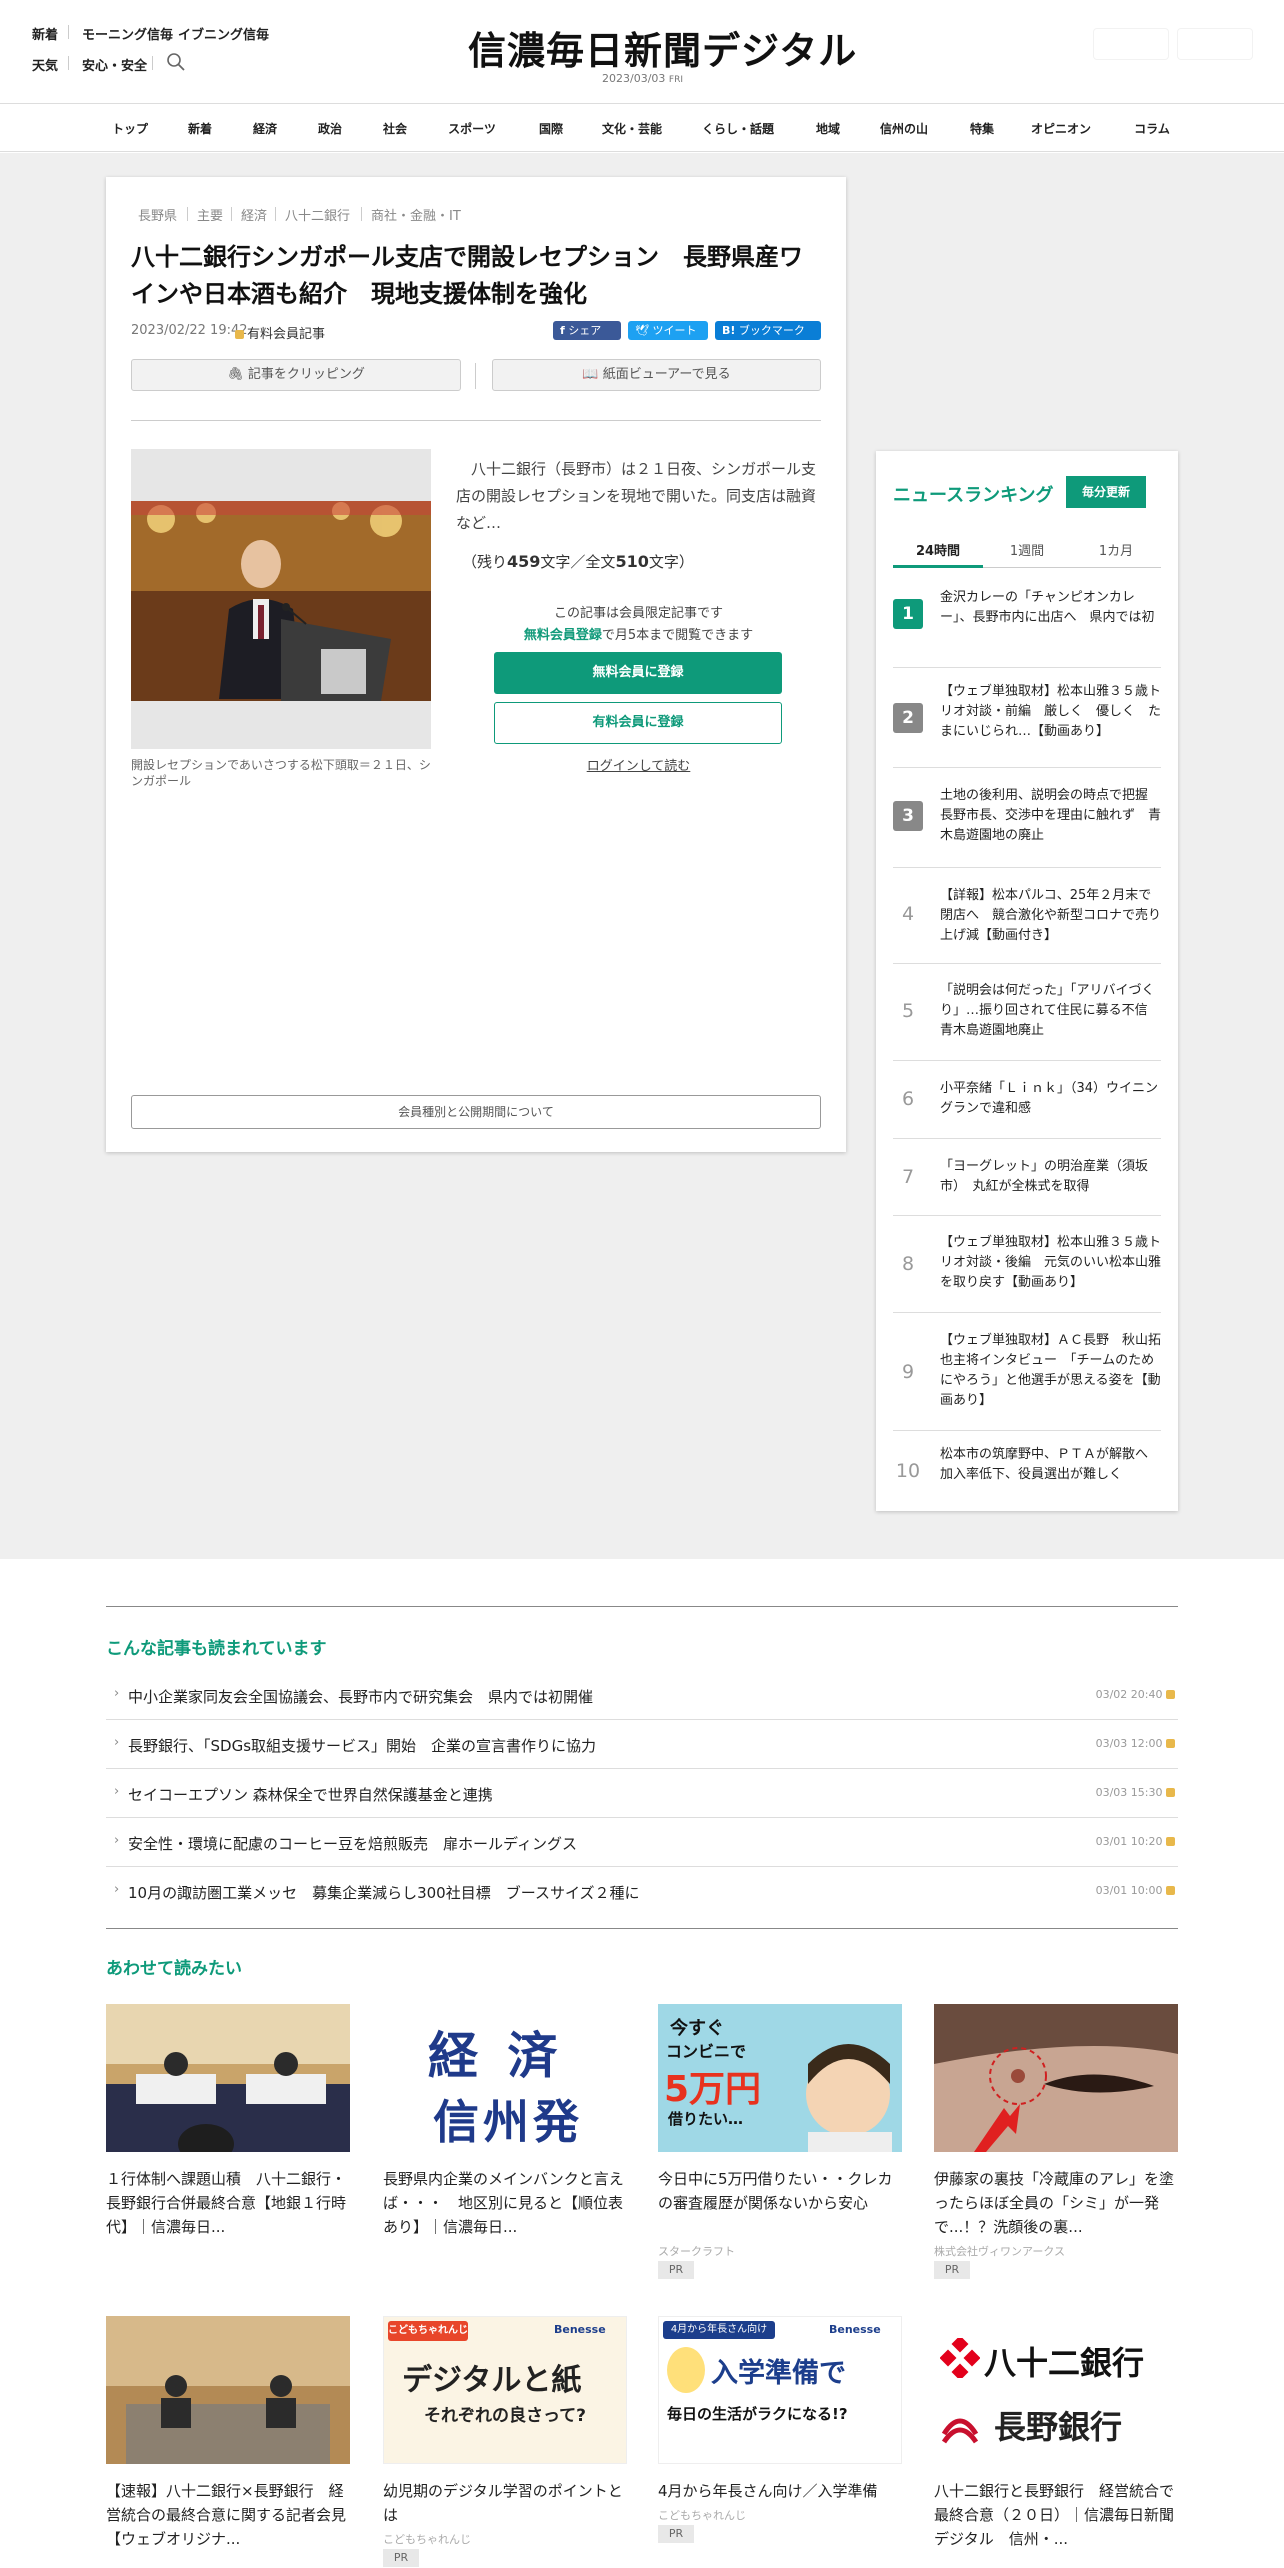 The image size is (1284, 2568). Describe the element at coordinates (330, 128) in the screenshot. I see `nav-politics: 政治` at that location.